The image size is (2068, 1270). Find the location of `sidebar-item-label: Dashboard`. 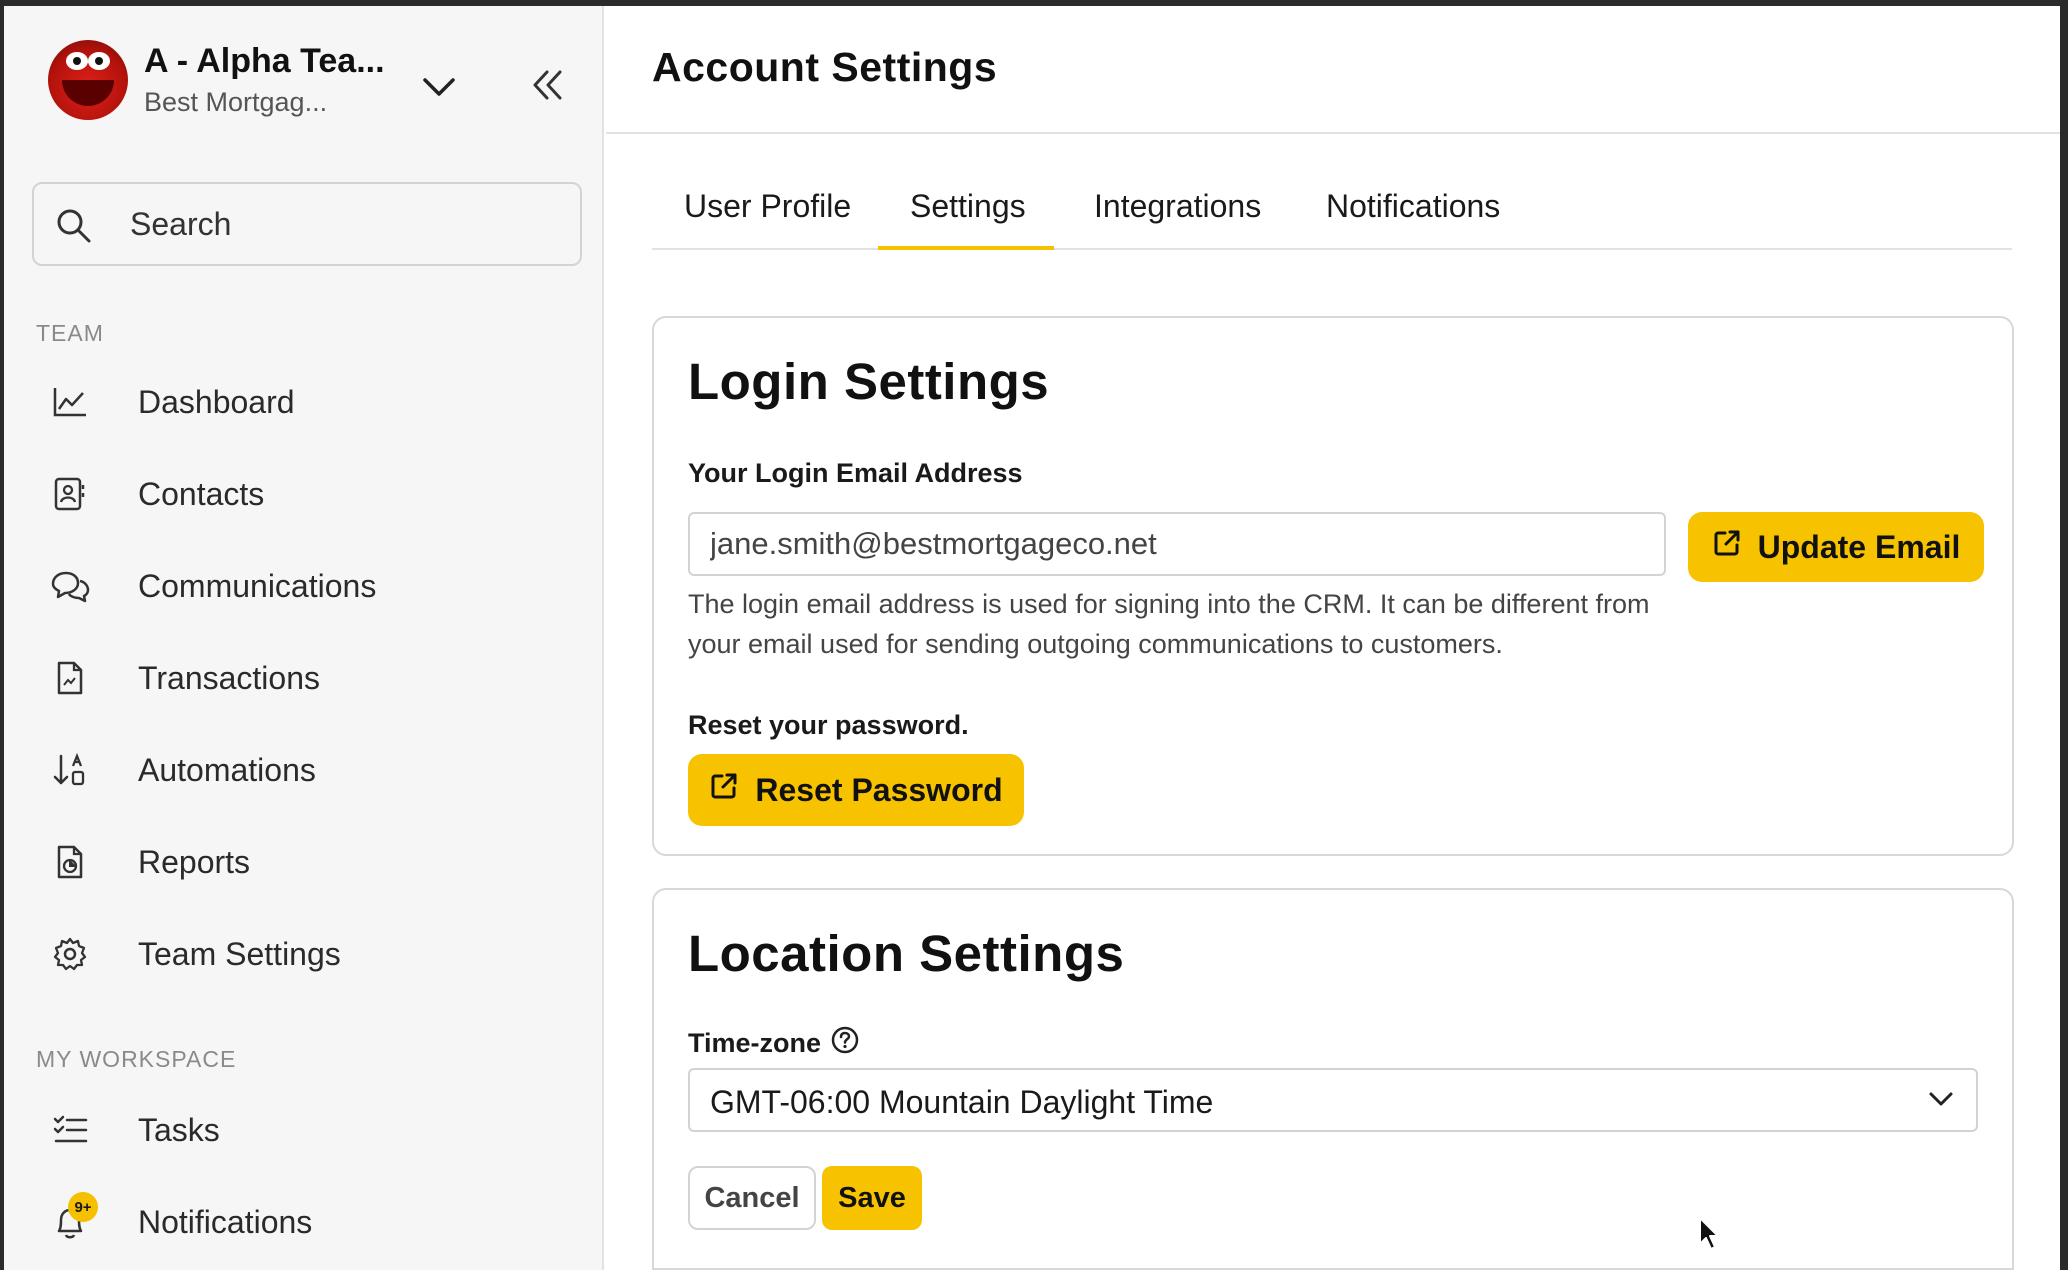

sidebar-item-label: Dashboard is located at coordinates (216, 401).